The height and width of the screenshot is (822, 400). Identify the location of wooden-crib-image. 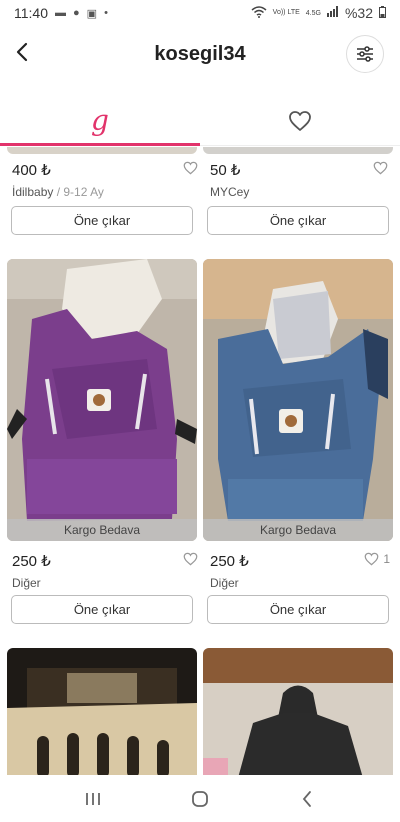
(102, 711).